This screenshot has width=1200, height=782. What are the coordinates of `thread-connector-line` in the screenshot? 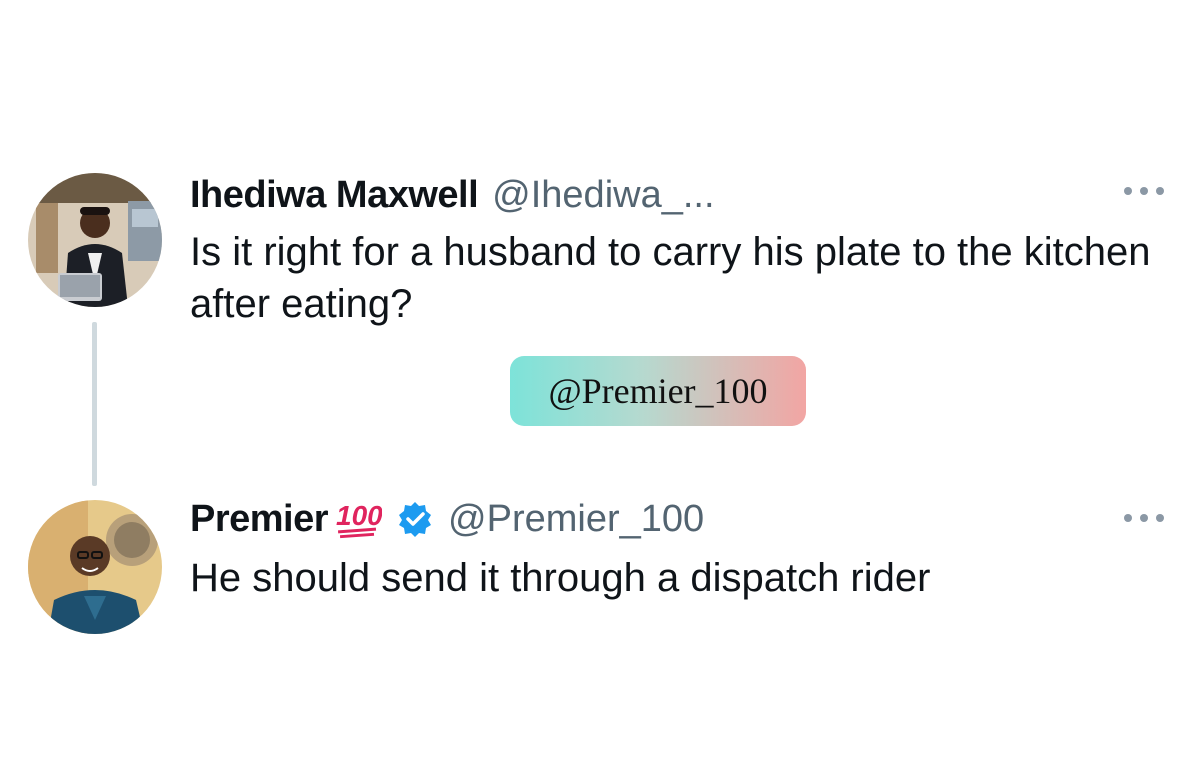 It's located at (94, 404).